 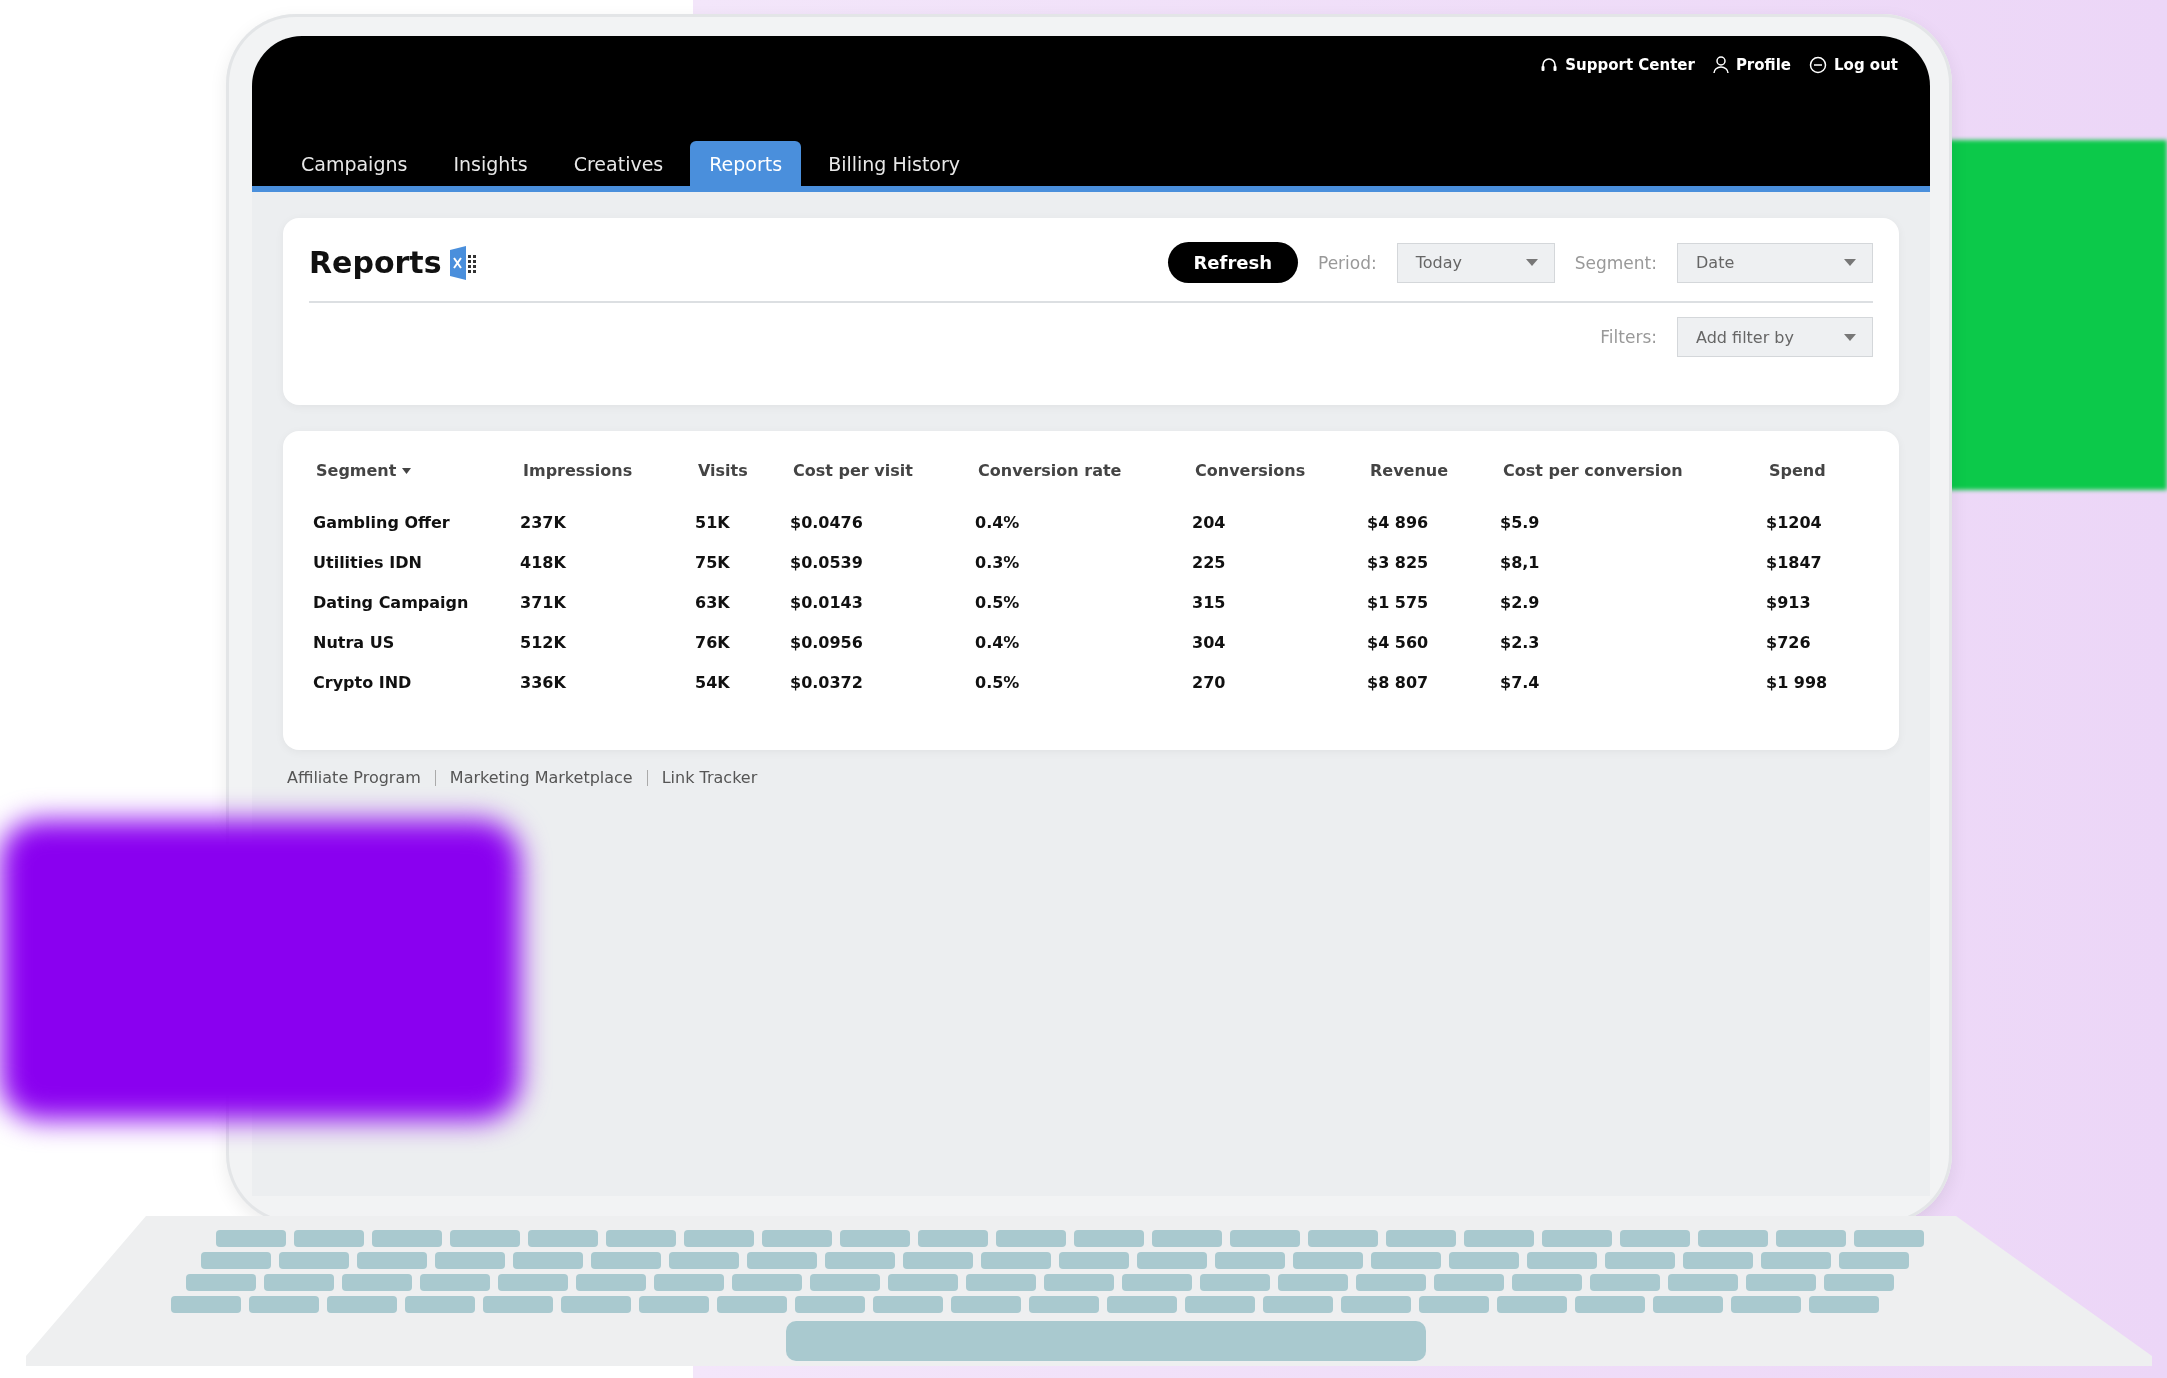 I want to click on nav-tab: Creatives, so click(x=618, y=163).